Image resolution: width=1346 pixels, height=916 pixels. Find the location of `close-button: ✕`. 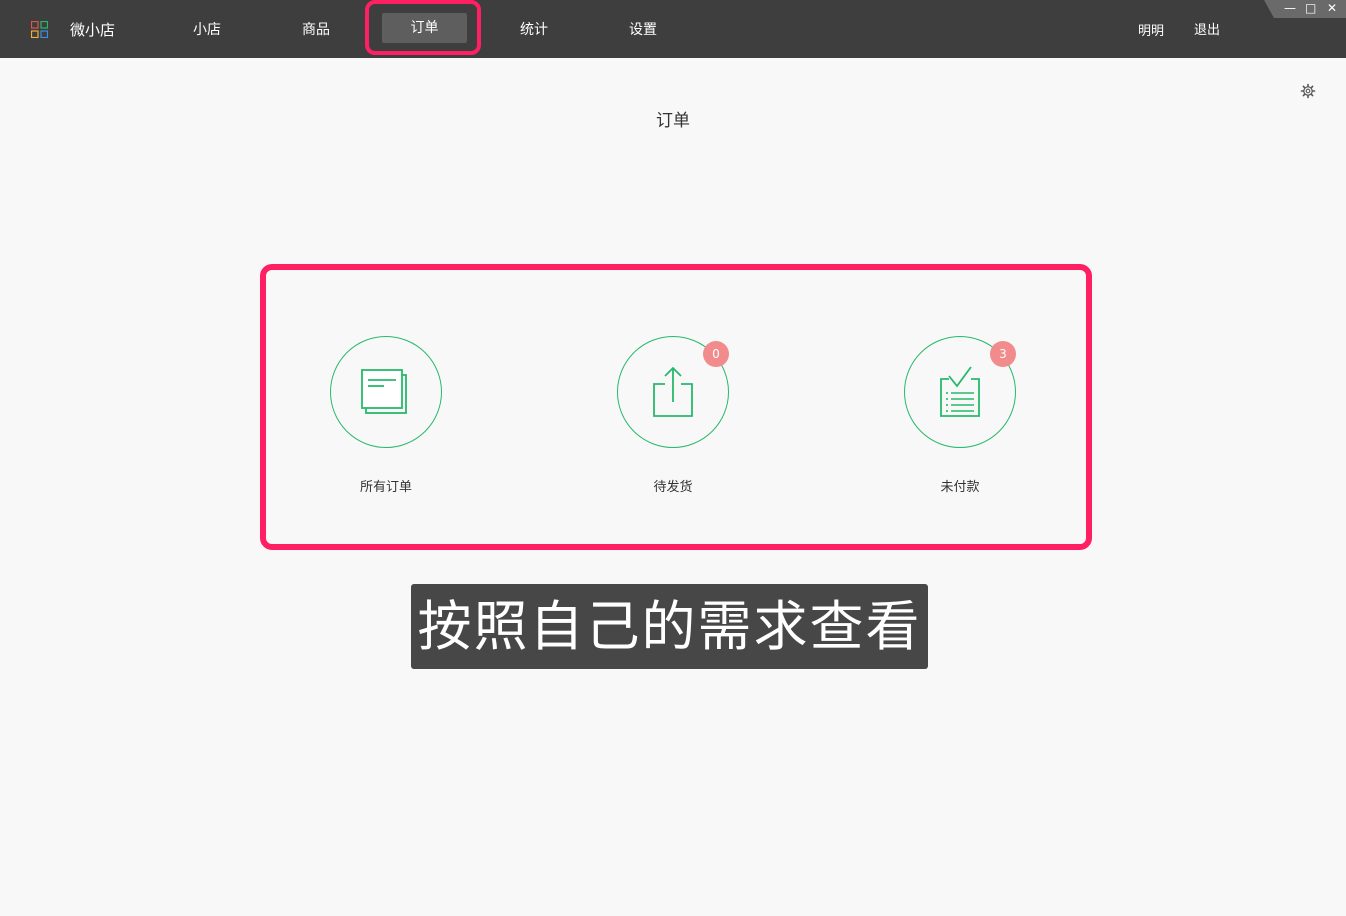

close-button: ✕ is located at coordinates (1332, 8).